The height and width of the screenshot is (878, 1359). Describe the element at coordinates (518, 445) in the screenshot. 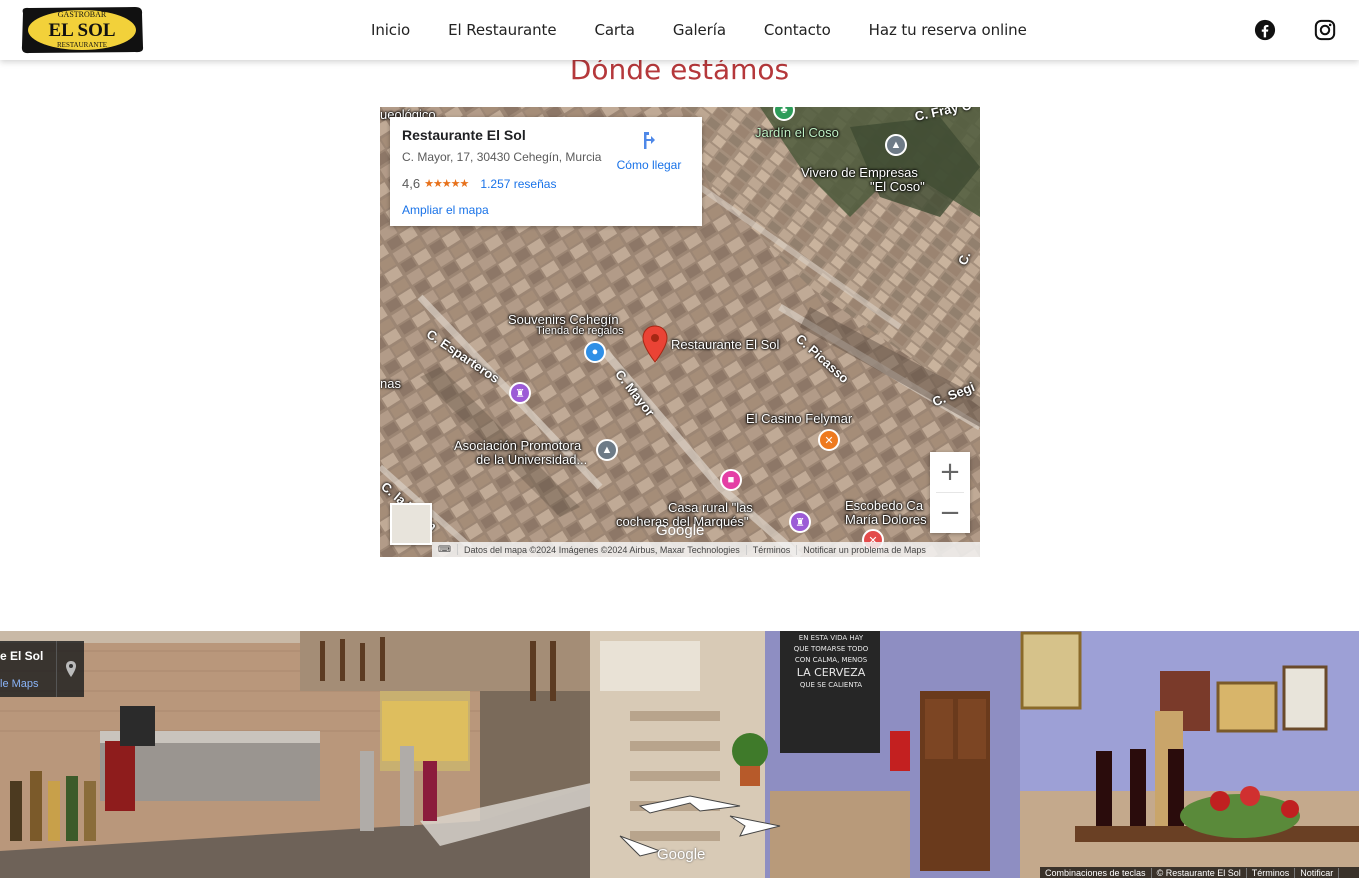

I see `place-label: Asociación Promotora` at that location.